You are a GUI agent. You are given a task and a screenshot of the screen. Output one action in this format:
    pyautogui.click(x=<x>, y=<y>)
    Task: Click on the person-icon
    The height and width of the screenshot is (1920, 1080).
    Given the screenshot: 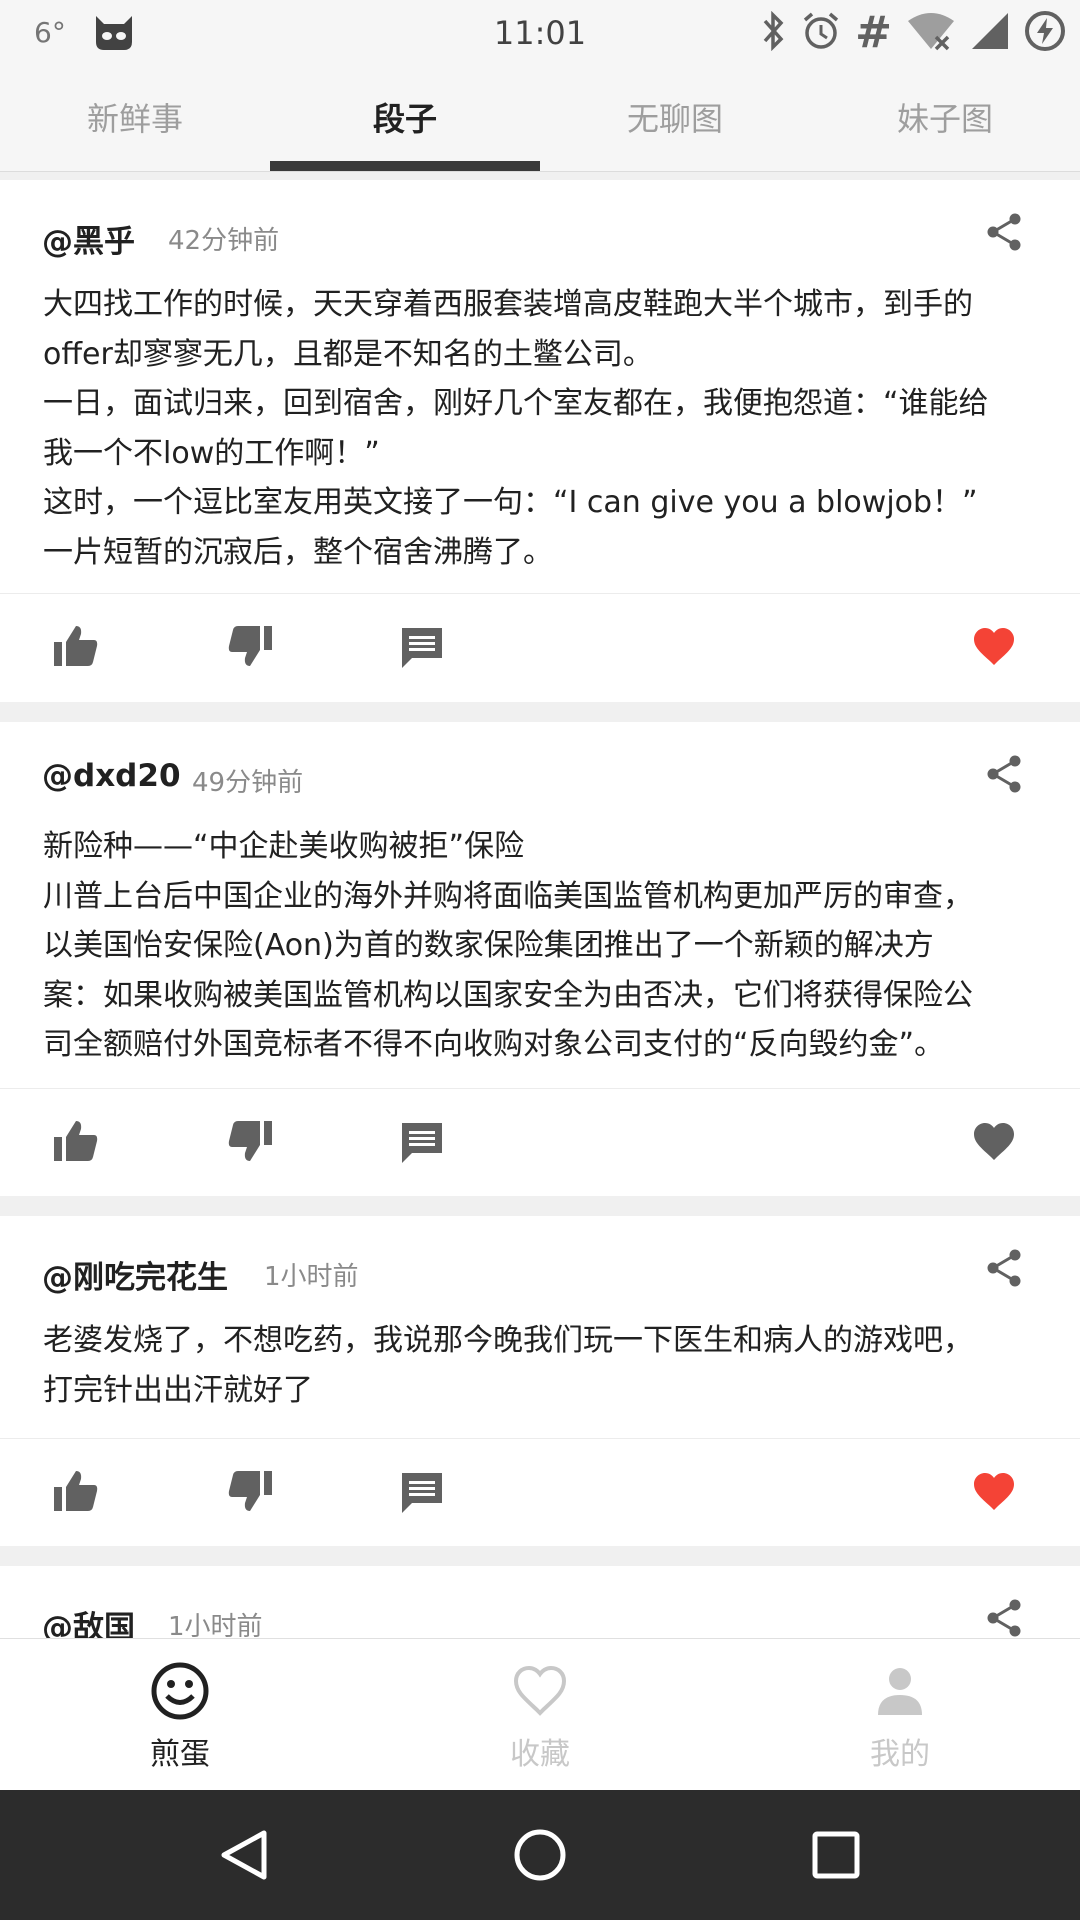 What is the action you would take?
    pyautogui.click(x=900, y=1691)
    